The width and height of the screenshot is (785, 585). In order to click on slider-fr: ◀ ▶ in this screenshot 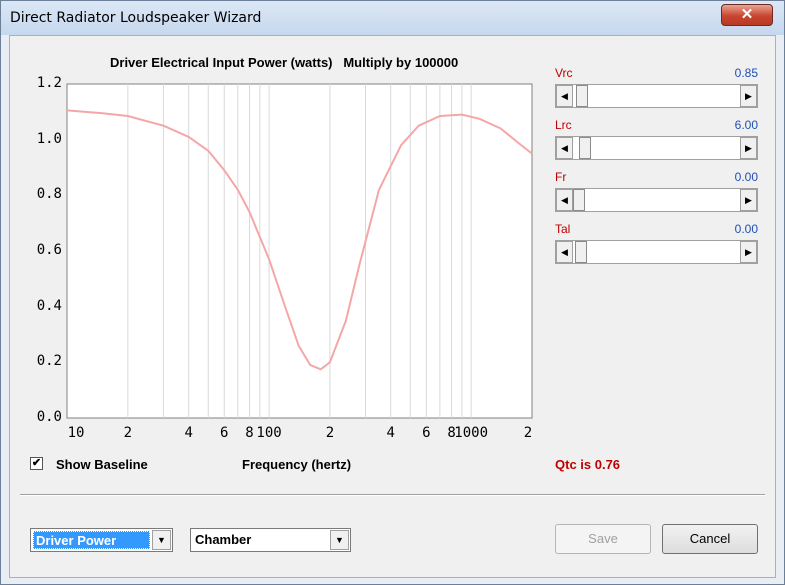, I will do `click(656, 200)`.